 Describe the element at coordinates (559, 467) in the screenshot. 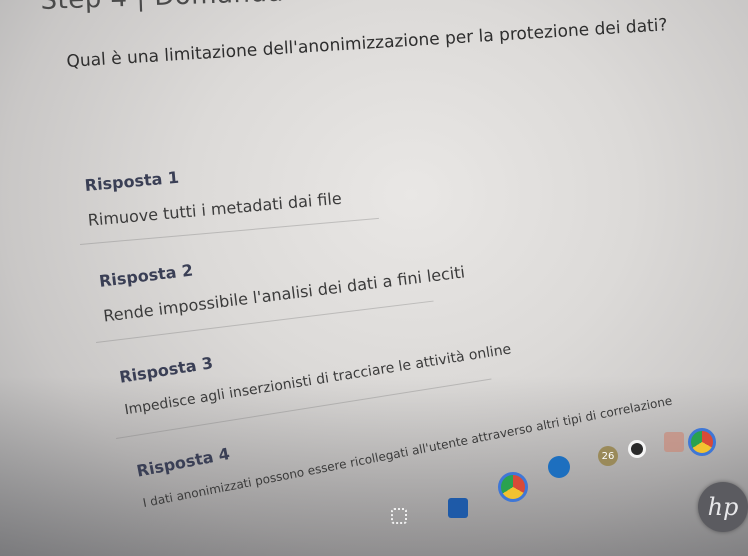

I see `edge-icon` at that location.